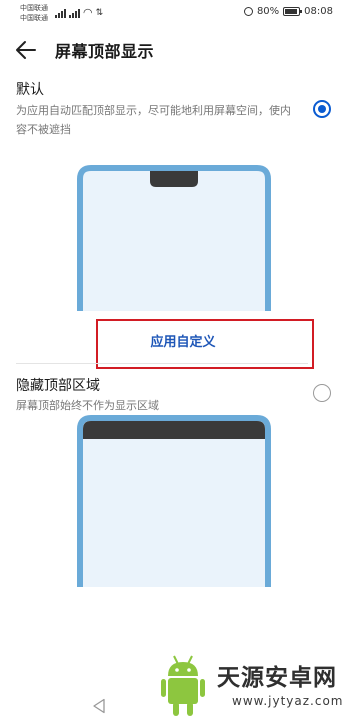  I want to click on alarm-icon, so click(248, 11).